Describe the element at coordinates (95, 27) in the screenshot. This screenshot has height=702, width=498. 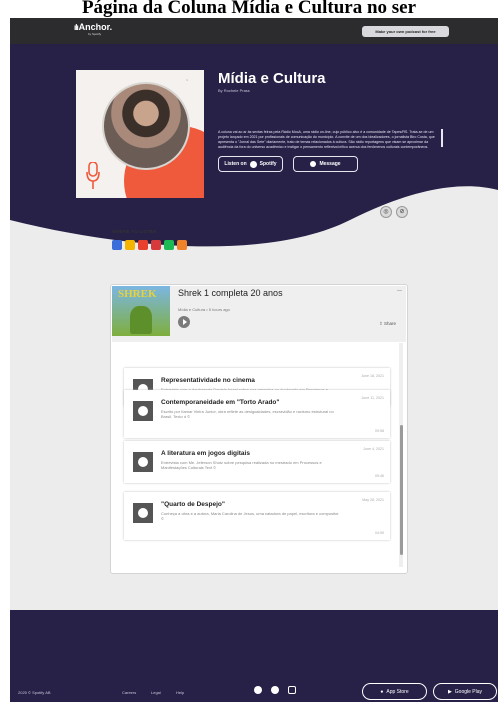
I see `logo-text: Anchor.` at that location.